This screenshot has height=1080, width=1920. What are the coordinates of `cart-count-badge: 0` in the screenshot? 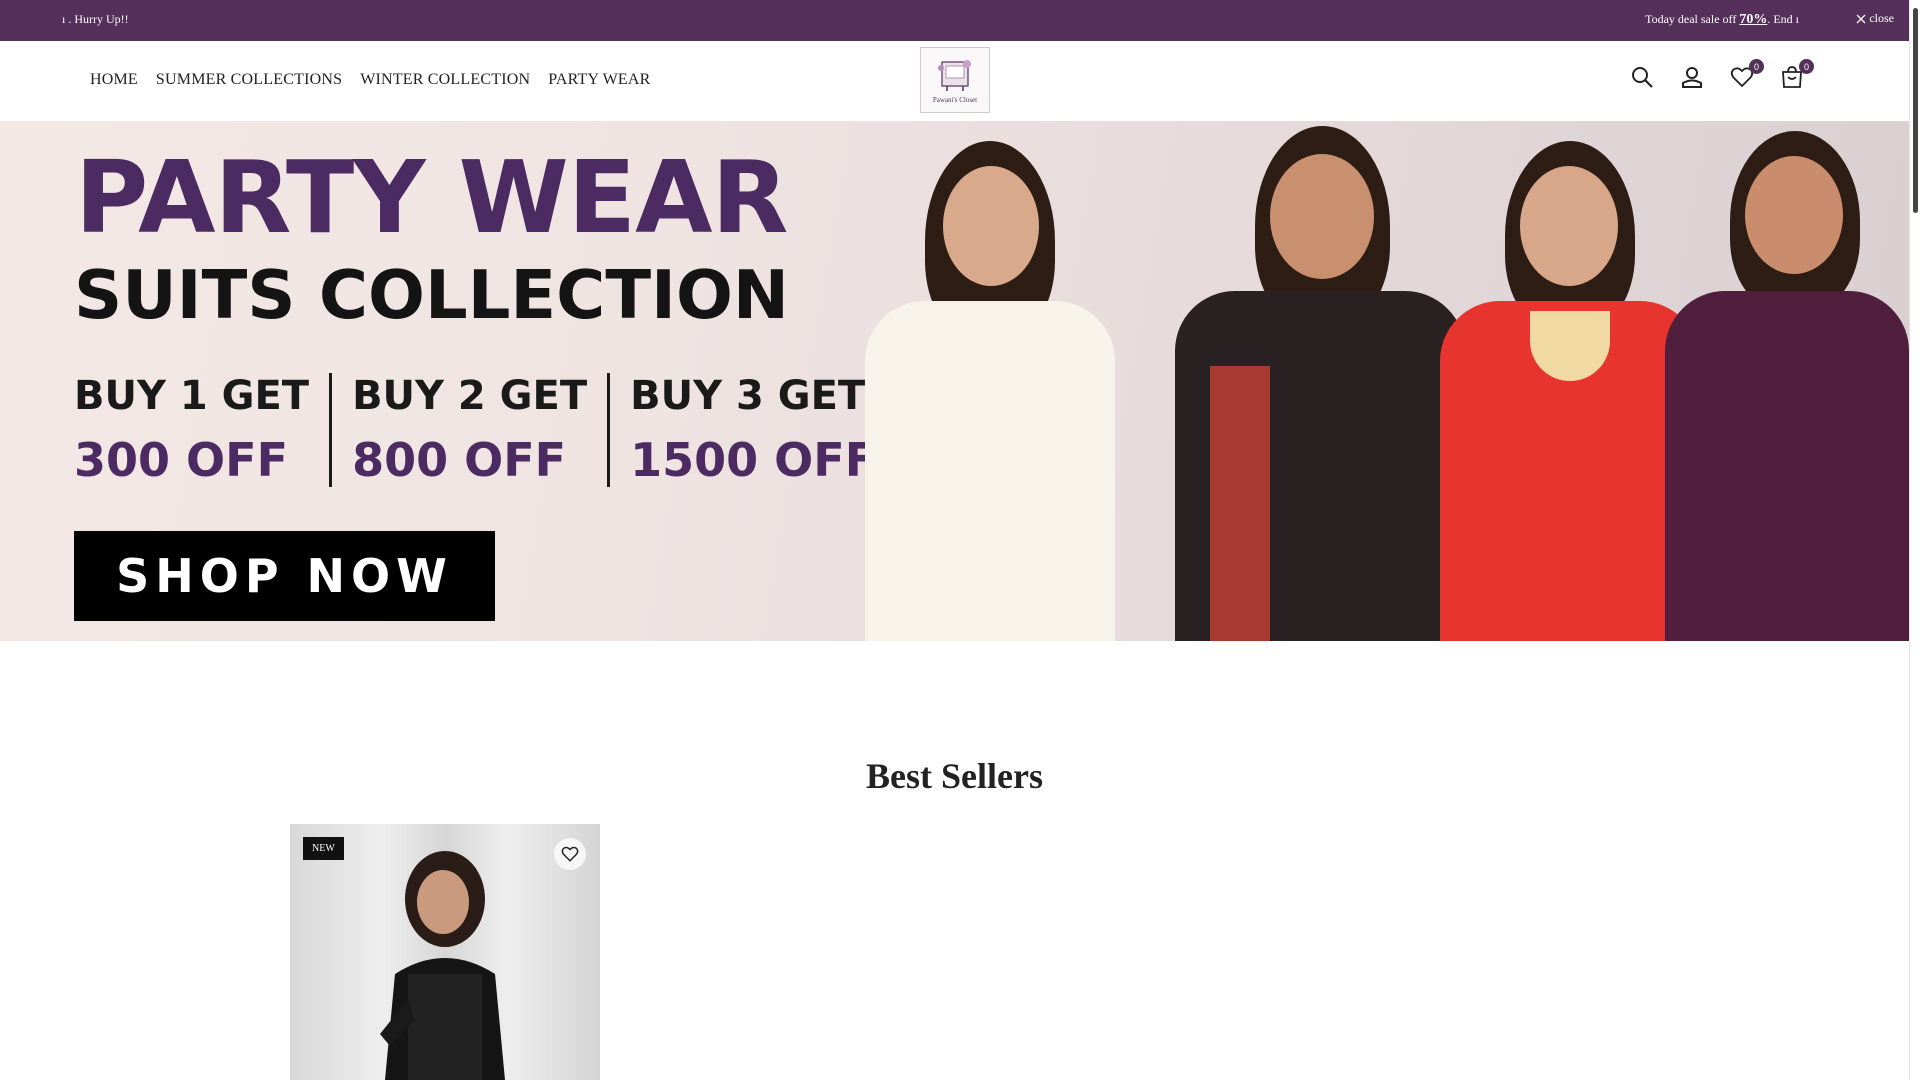 It's located at (1806, 66).